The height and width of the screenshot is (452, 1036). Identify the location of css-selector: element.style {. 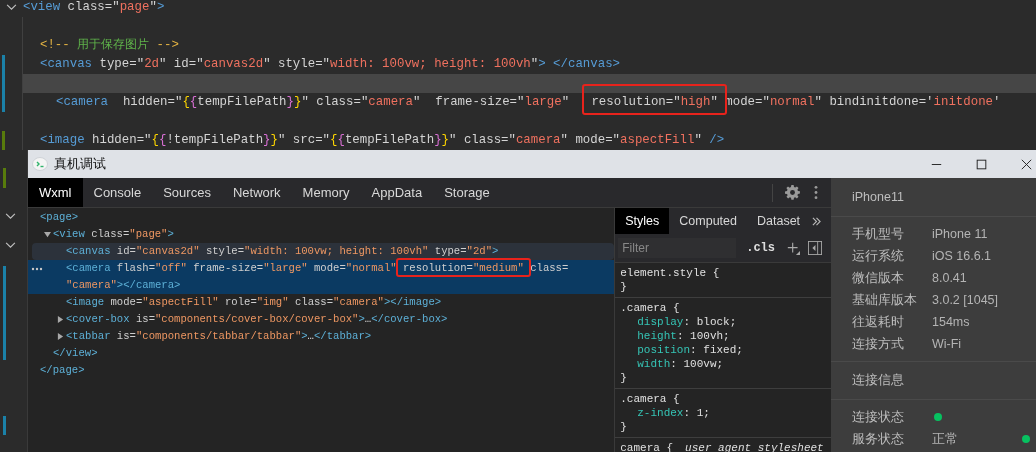
(670, 273).